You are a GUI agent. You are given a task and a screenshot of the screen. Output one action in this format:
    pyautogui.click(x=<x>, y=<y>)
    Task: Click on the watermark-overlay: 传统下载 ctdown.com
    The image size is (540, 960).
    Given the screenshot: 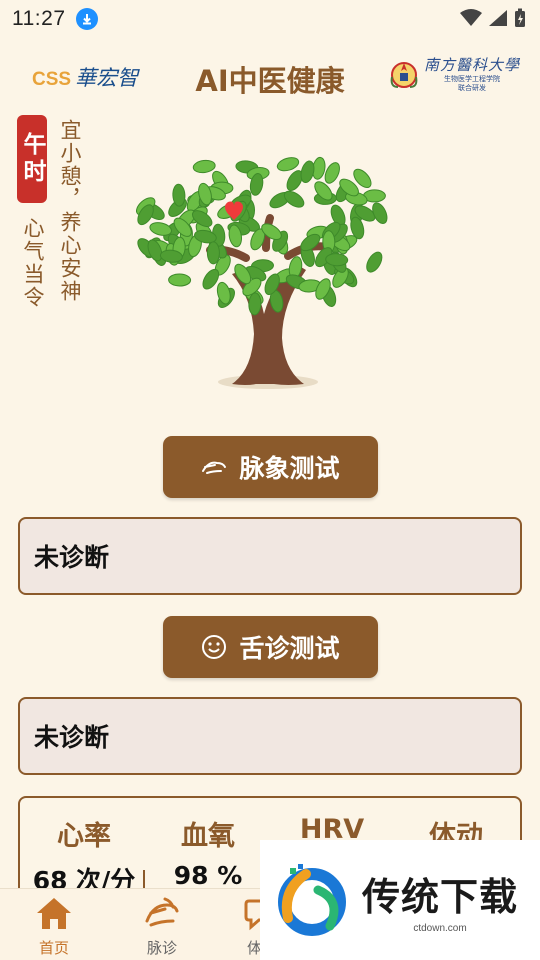 What is the action you would take?
    pyautogui.click(x=400, y=900)
    